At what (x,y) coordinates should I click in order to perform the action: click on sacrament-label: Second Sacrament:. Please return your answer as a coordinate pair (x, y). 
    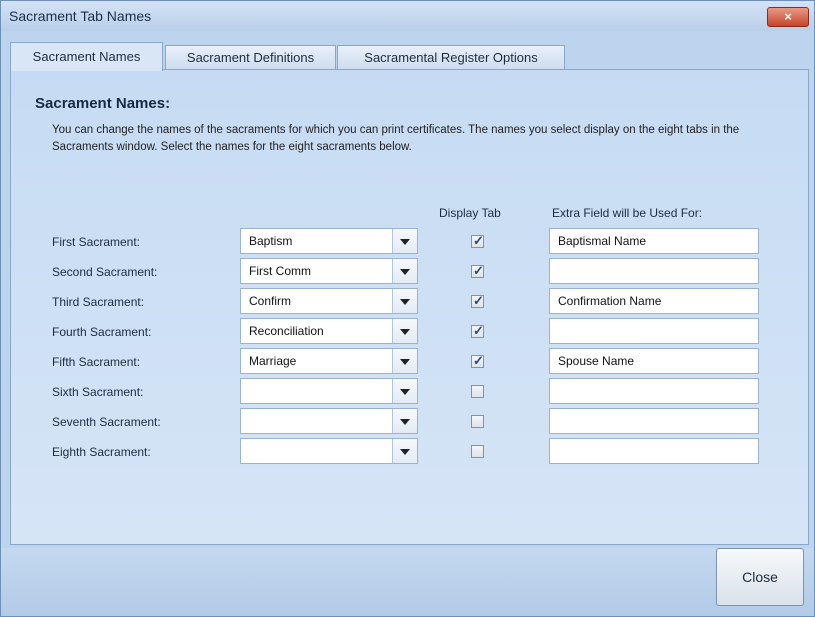
    Looking at the image, I should click on (105, 272).